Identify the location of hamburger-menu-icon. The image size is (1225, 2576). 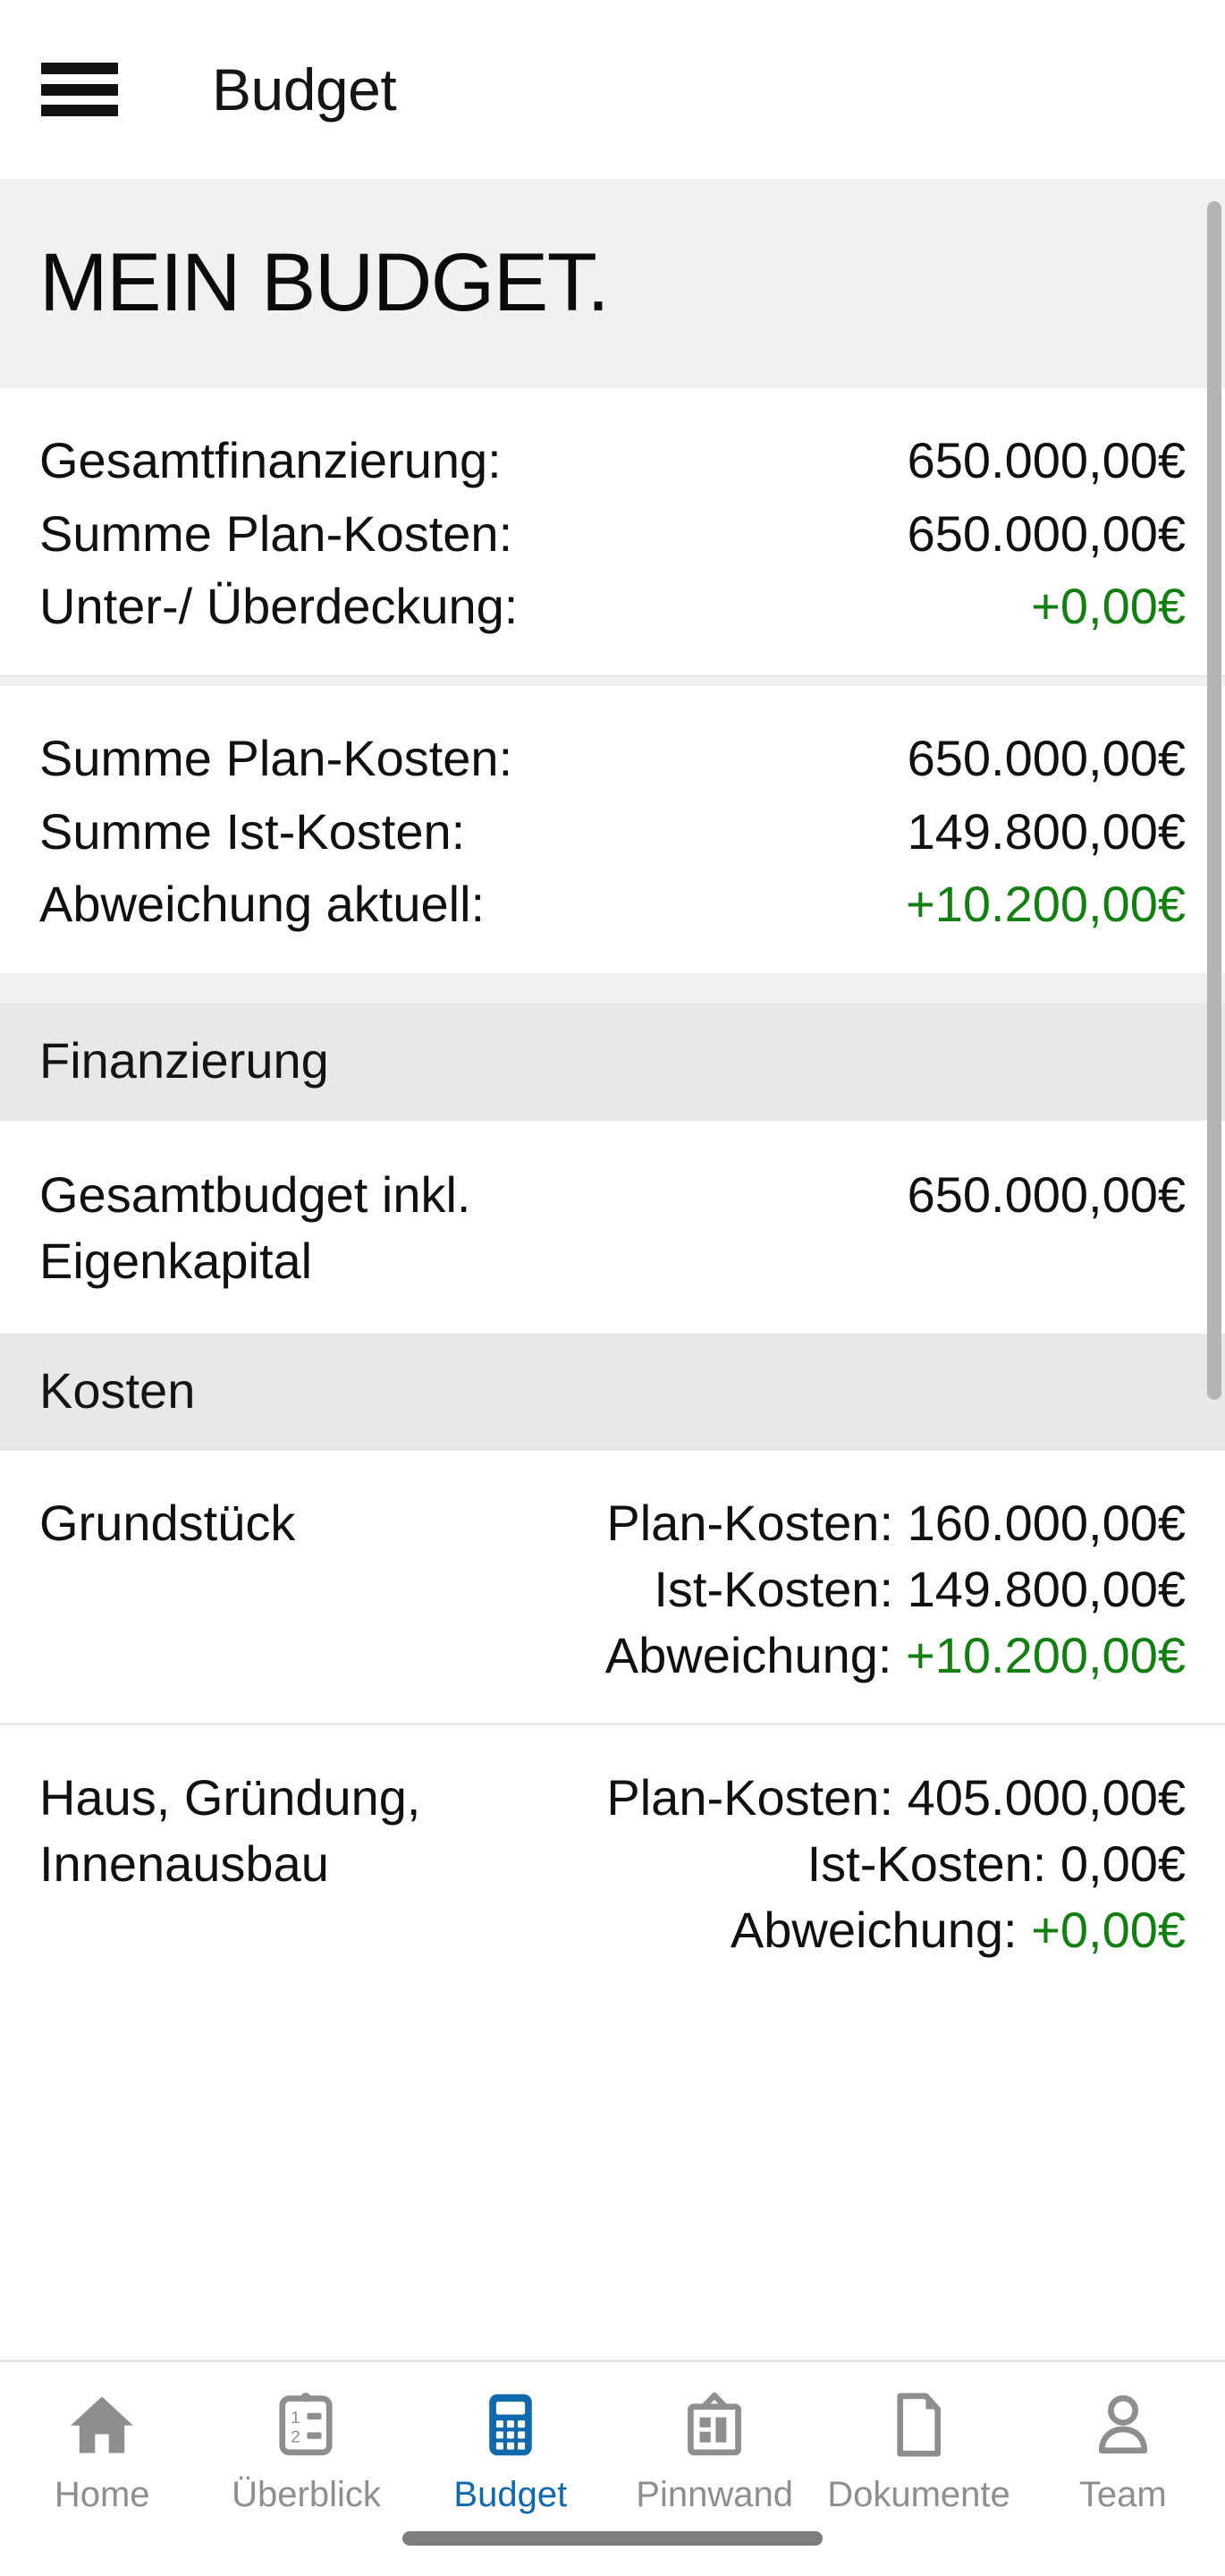
(79, 89).